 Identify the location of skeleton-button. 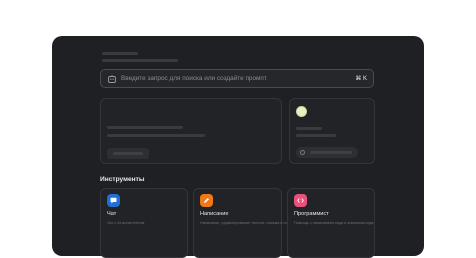
(128, 153).